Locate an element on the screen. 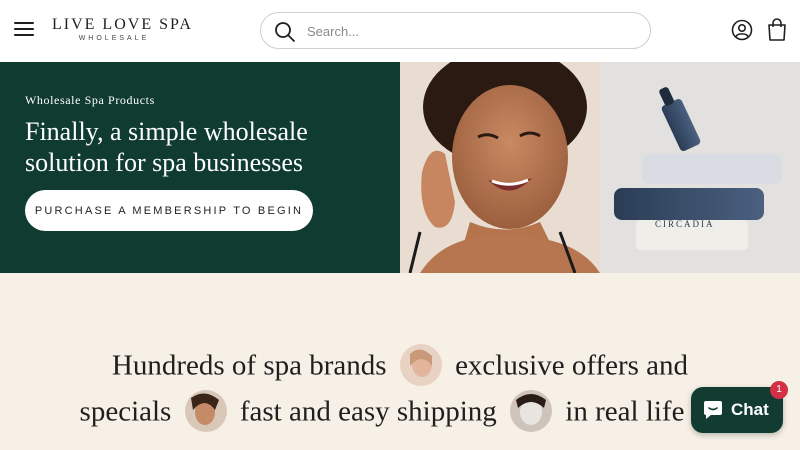 This screenshot has height=450, width=800. chat-button: Chat is located at coordinates (737, 410).